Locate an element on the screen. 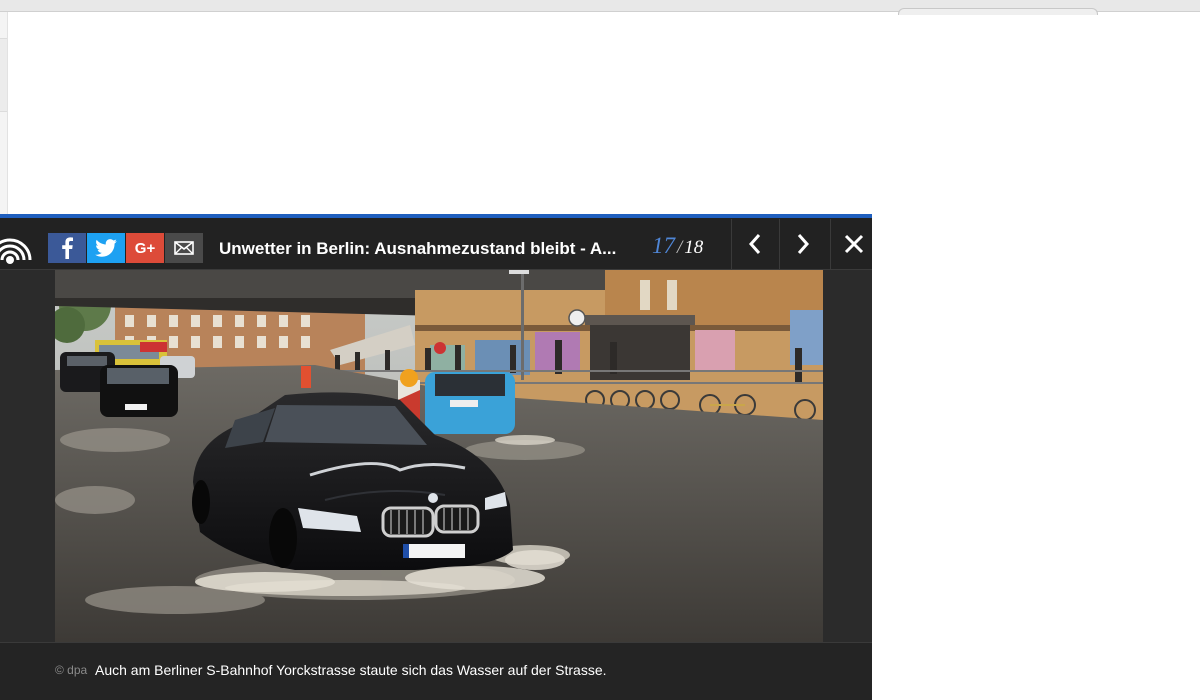 The width and height of the screenshot is (1200, 700). image-counter: 17 / 18 is located at coordinates (687, 248).